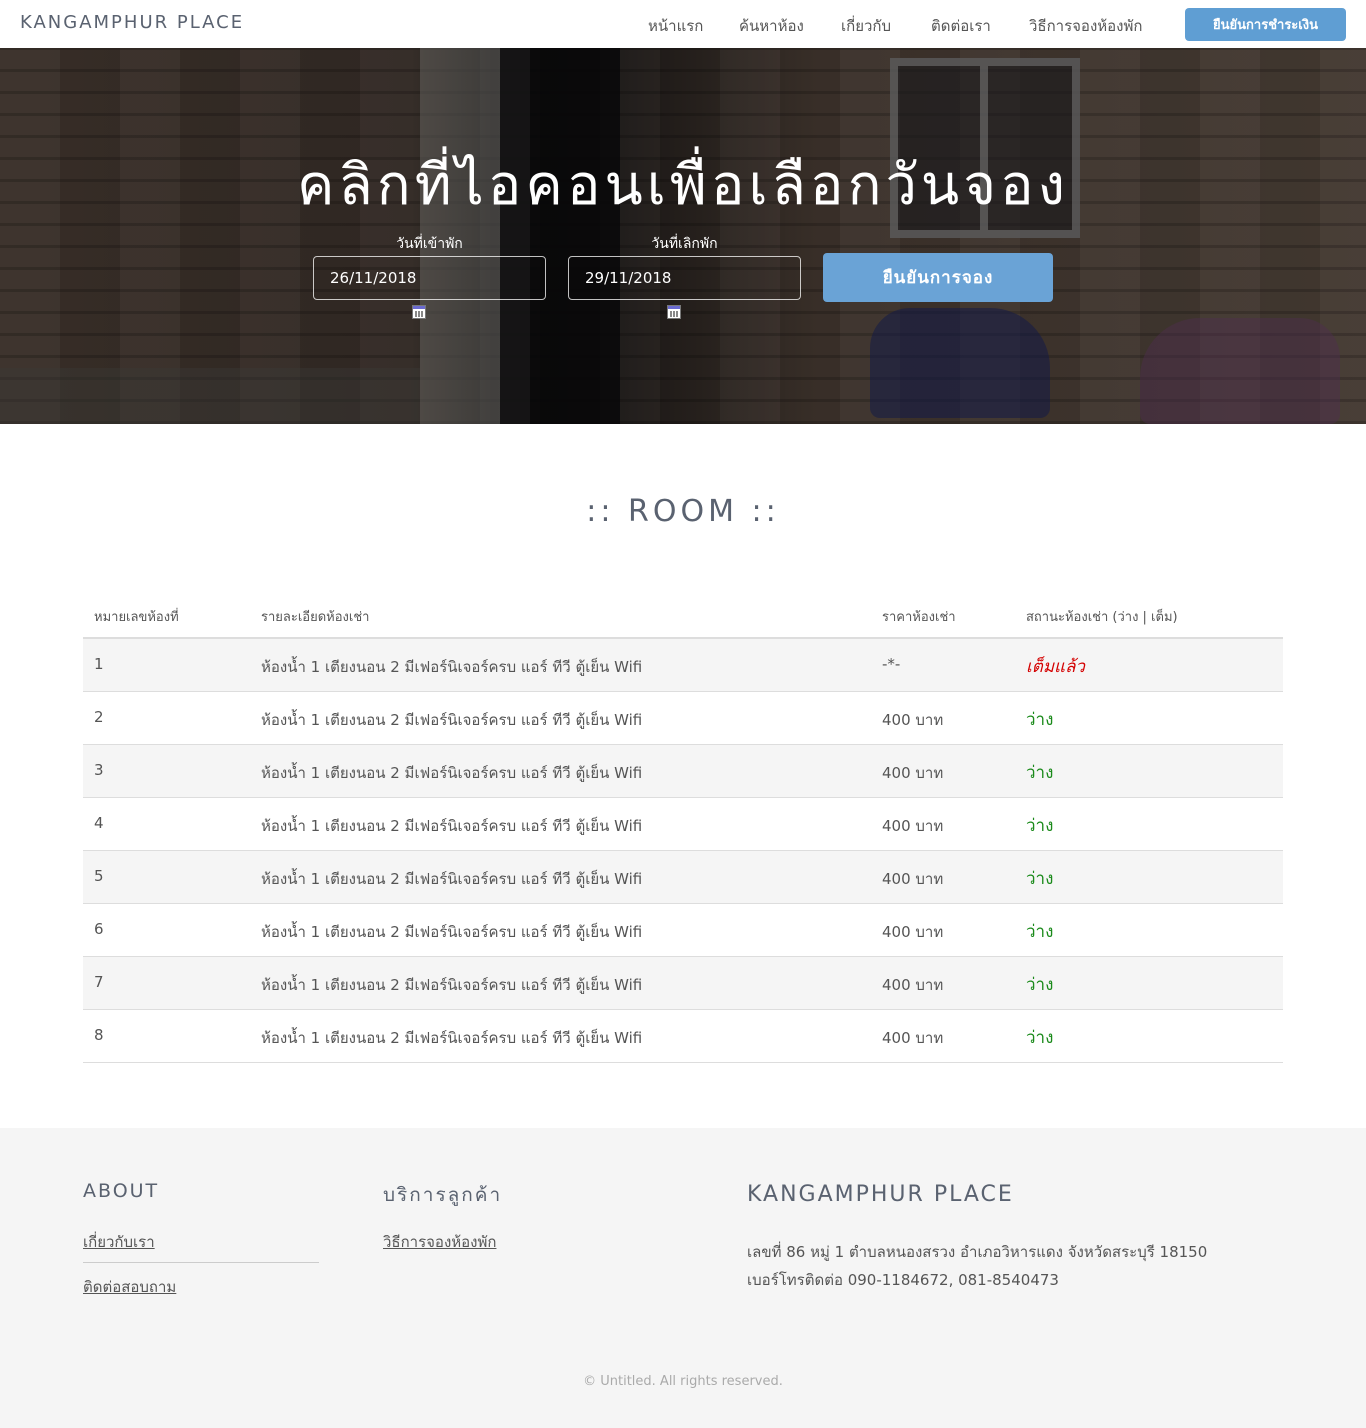 The width and height of the screenshot is (1366, 1428). I want to click on room-price: -*-, so click(891, 664).